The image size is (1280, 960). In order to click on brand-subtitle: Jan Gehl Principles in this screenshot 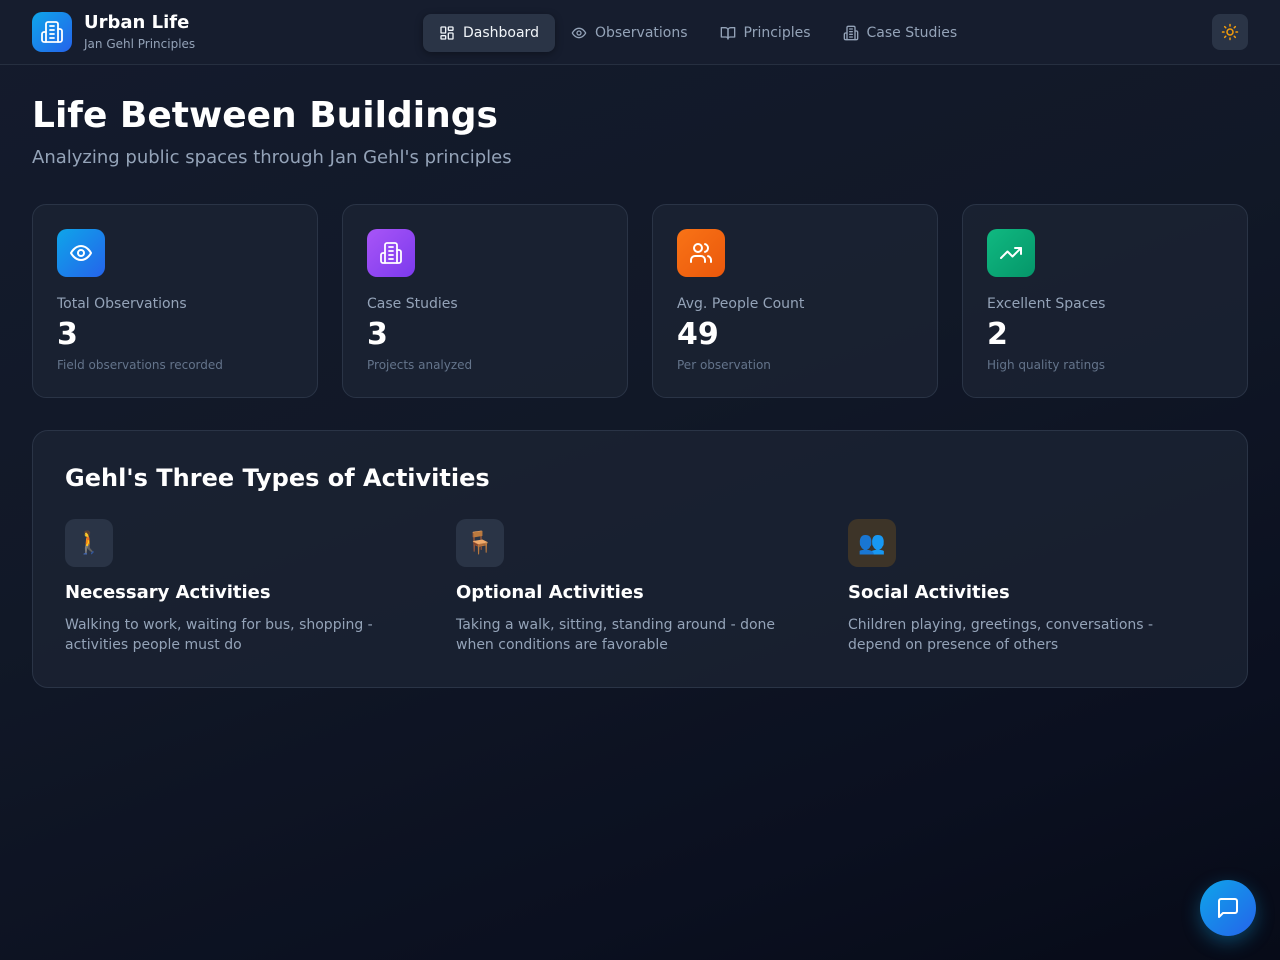, I will do `click(140, 44)`.